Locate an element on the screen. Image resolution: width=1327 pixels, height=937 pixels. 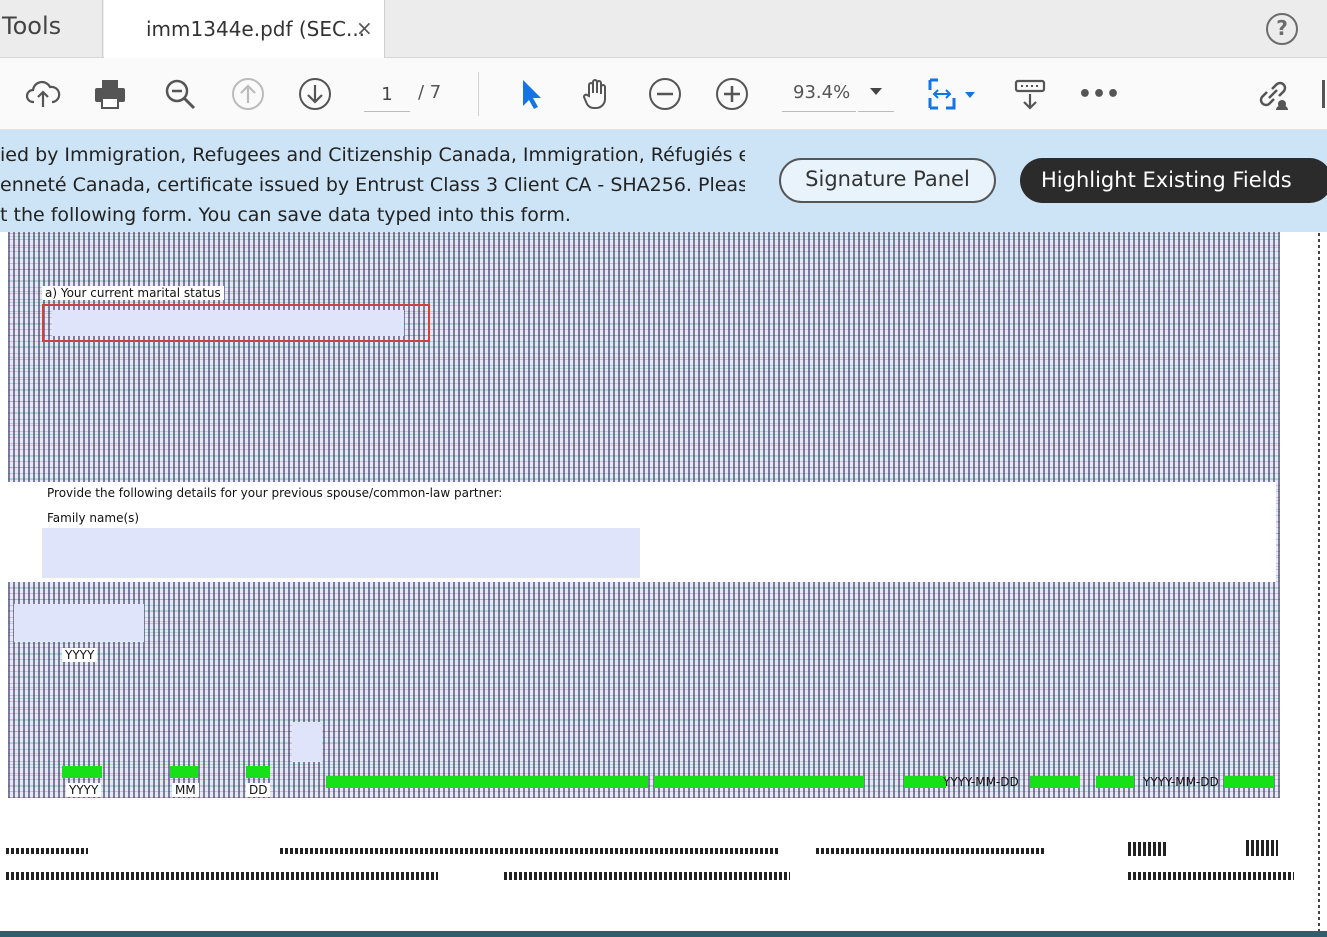
toolbar-edge is located at coordinates (1323, 94).